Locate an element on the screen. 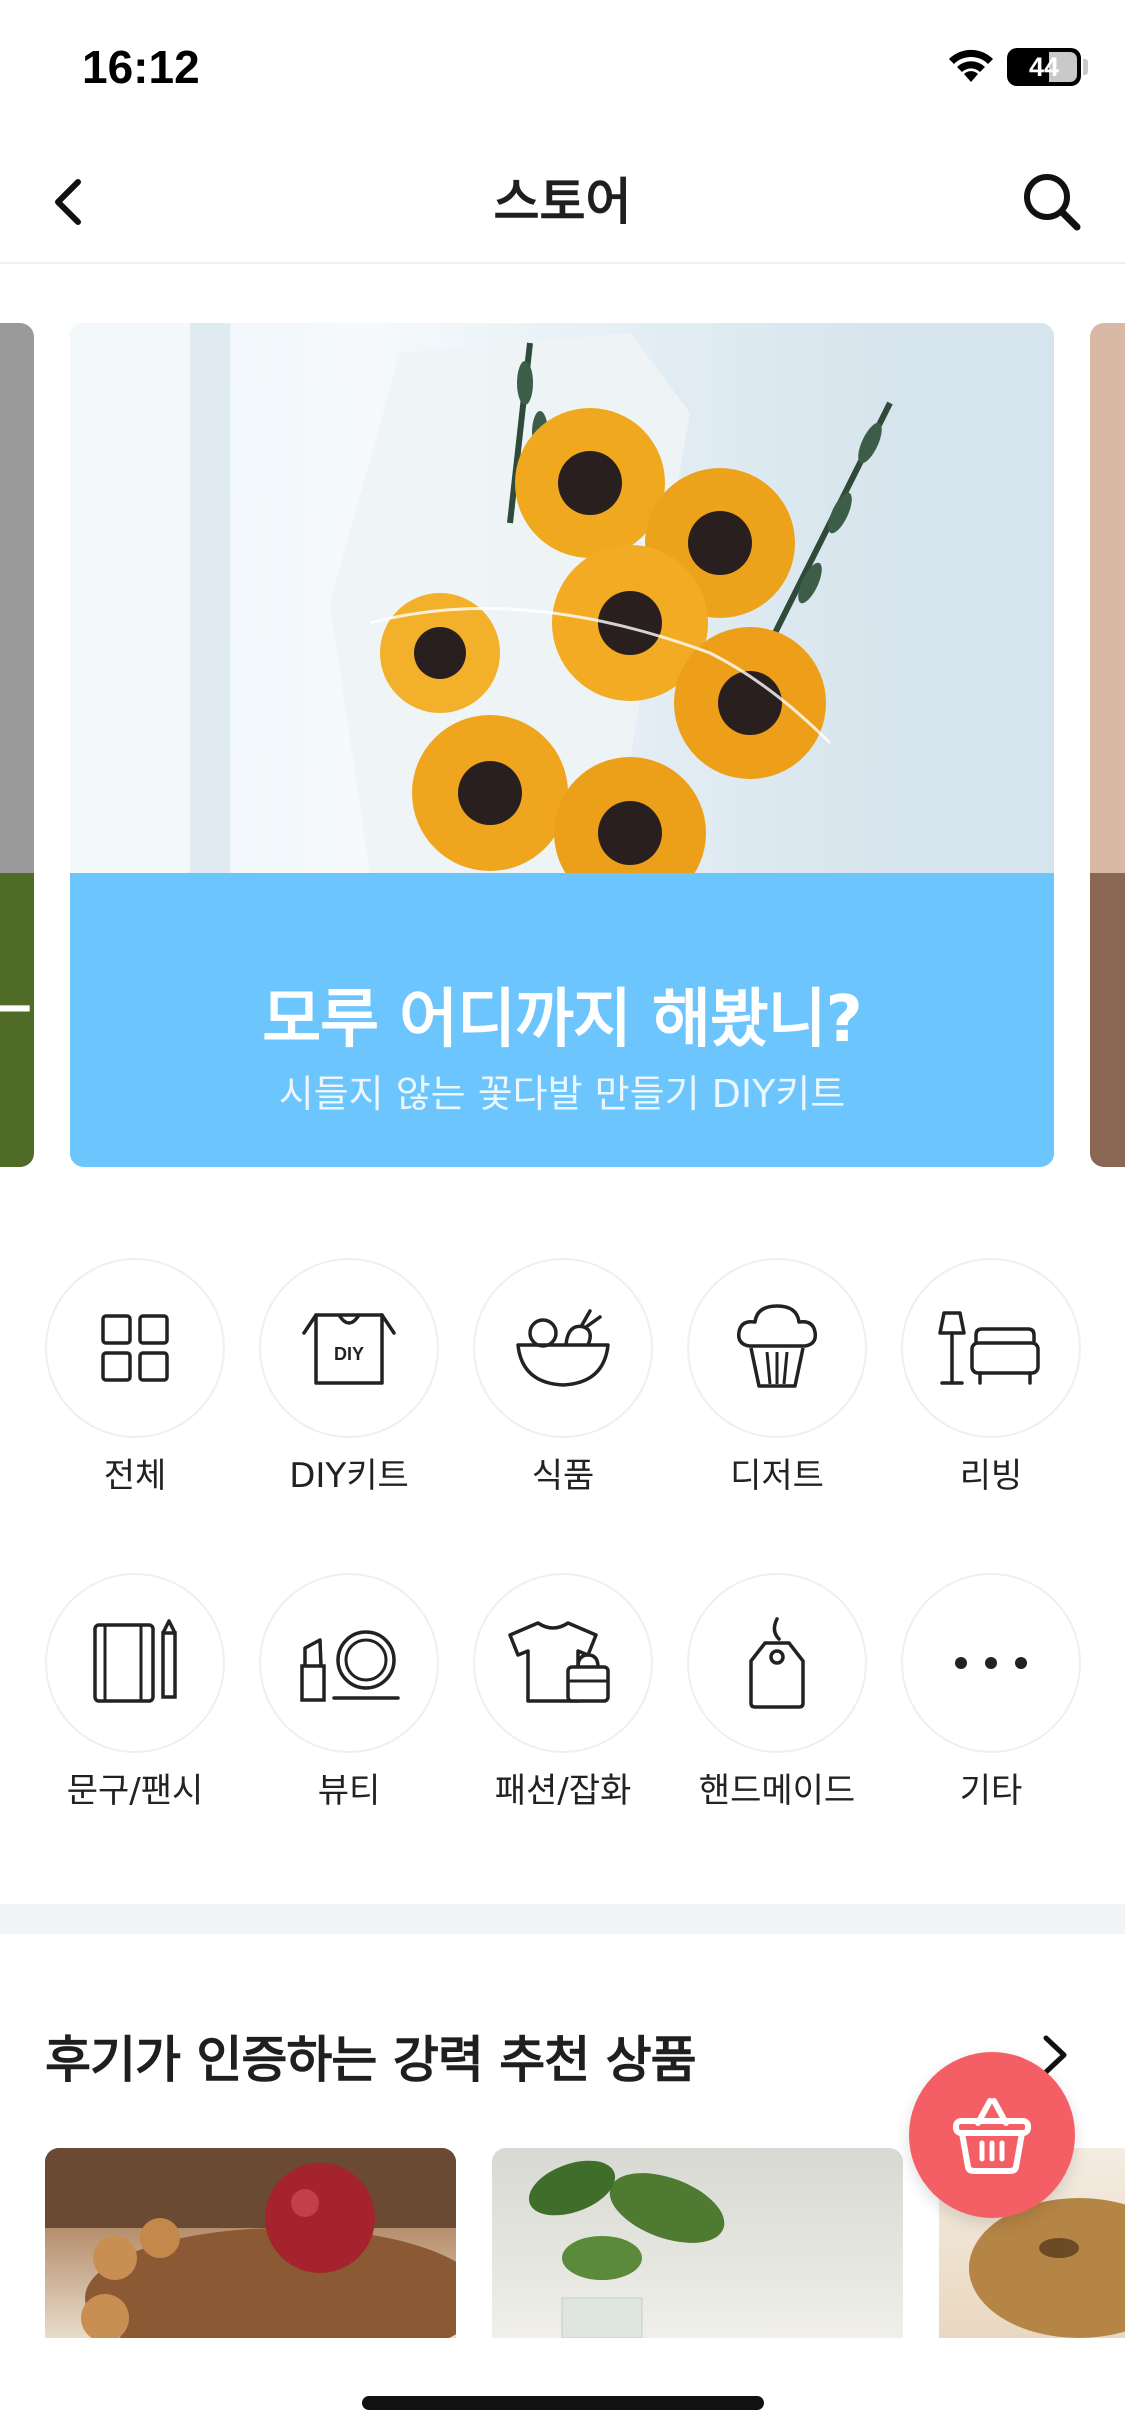 This screenshot has width=1125, height=2436. banner-title: 모루 어디까지 해봤니? is located at coordinates (562, 1020).